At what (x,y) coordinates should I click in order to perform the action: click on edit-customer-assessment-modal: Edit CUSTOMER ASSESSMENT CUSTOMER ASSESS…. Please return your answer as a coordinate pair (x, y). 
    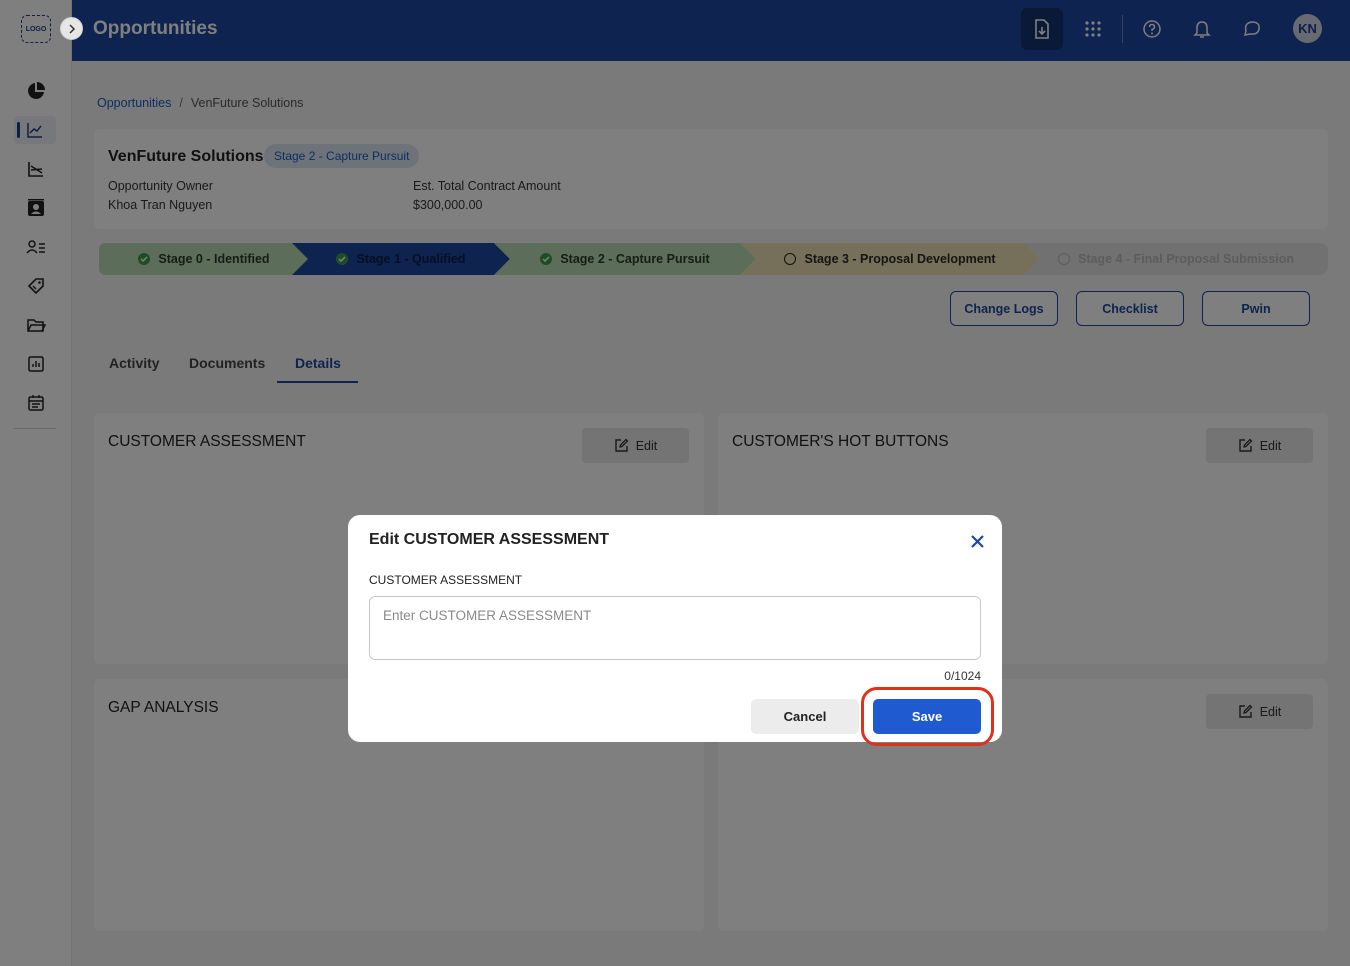
    Looking at the image, I should click on (675, 630).